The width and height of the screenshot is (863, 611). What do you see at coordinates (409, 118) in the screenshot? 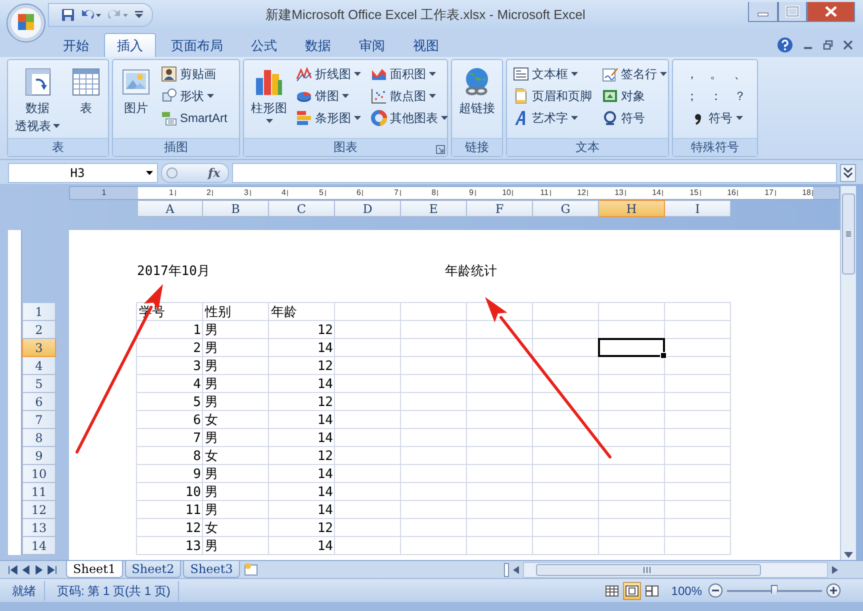
I see `ribbon-button: 其他图表` at bounding box center [409, 118].